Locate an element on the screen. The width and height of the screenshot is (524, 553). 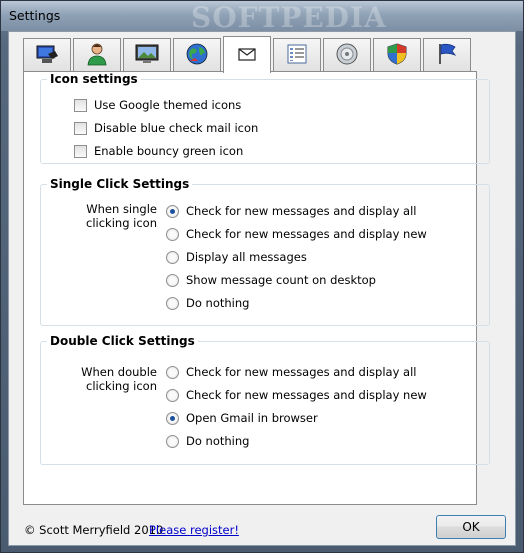
radio-double-do-nothing: Do nothing is located at coordinates (207, 441).